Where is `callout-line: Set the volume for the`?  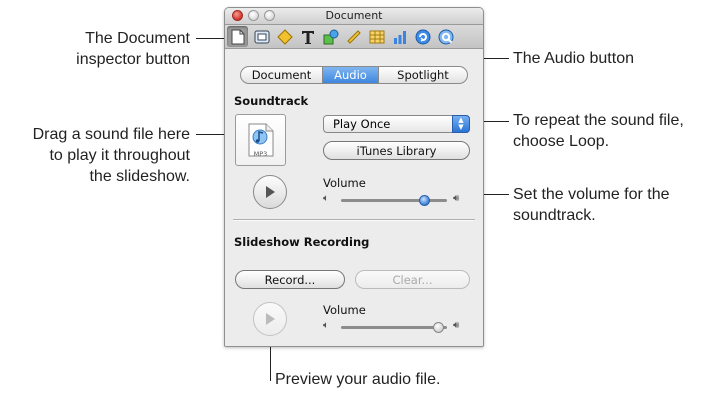
callout-line: Set the volume for the is located at coordinates (591, 194).